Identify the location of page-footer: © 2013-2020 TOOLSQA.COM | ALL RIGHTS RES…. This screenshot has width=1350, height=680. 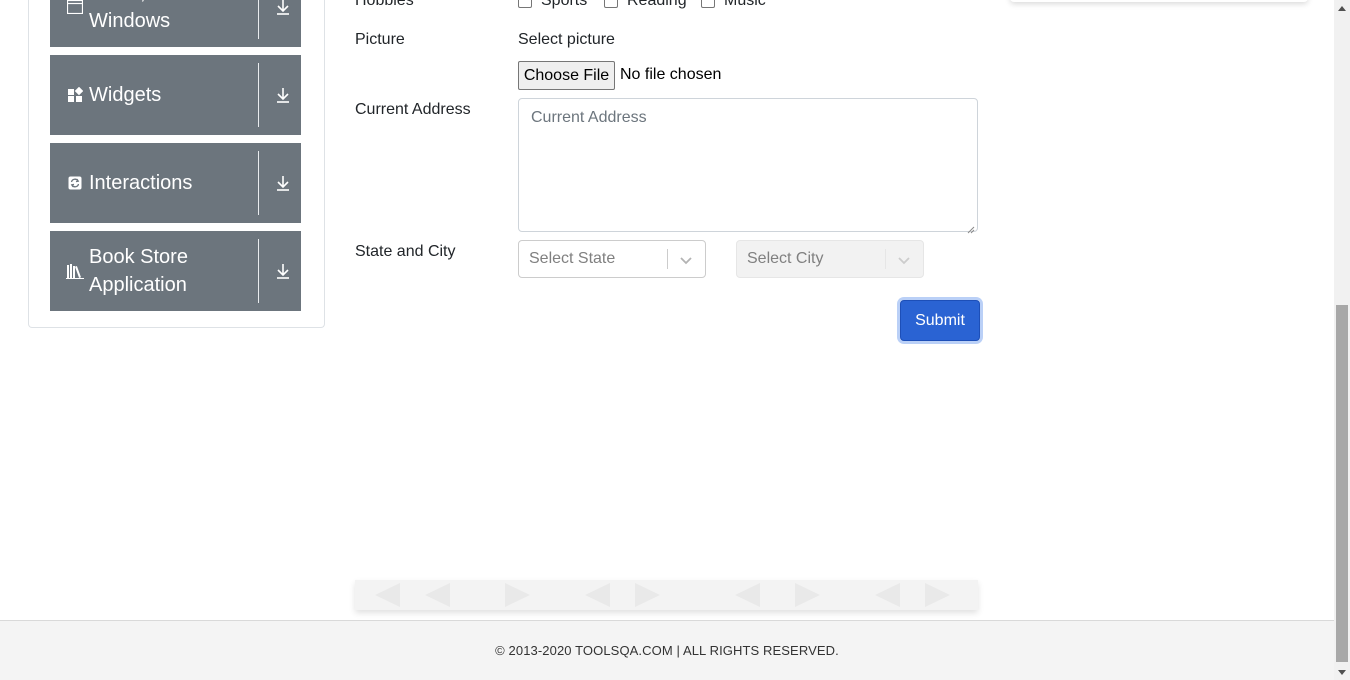
(667, 650).